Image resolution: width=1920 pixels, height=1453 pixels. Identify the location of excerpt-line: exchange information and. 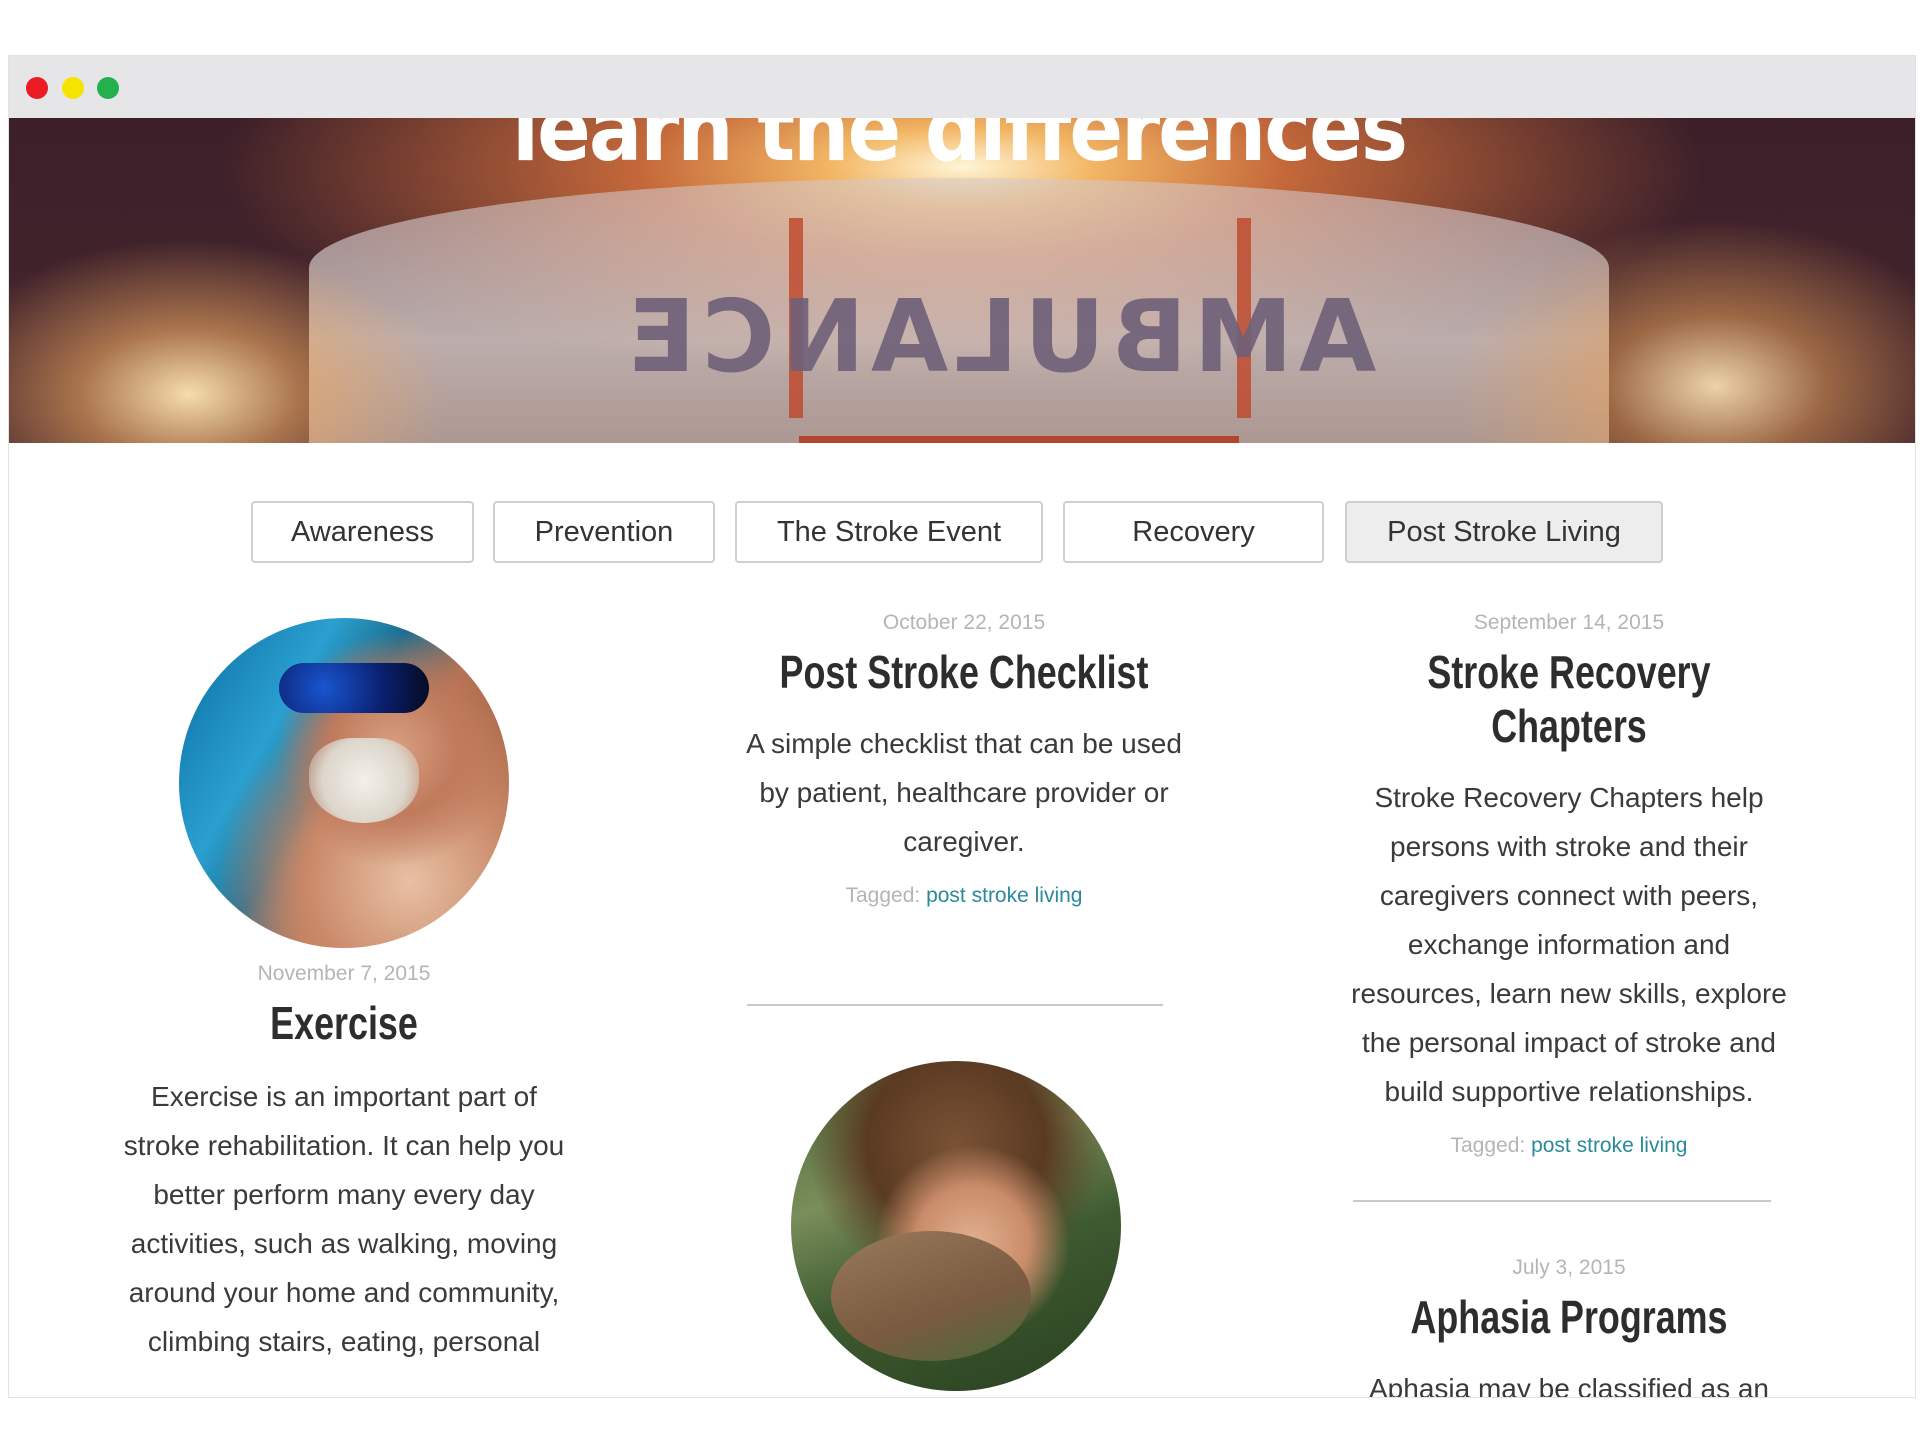
(1569, 944).